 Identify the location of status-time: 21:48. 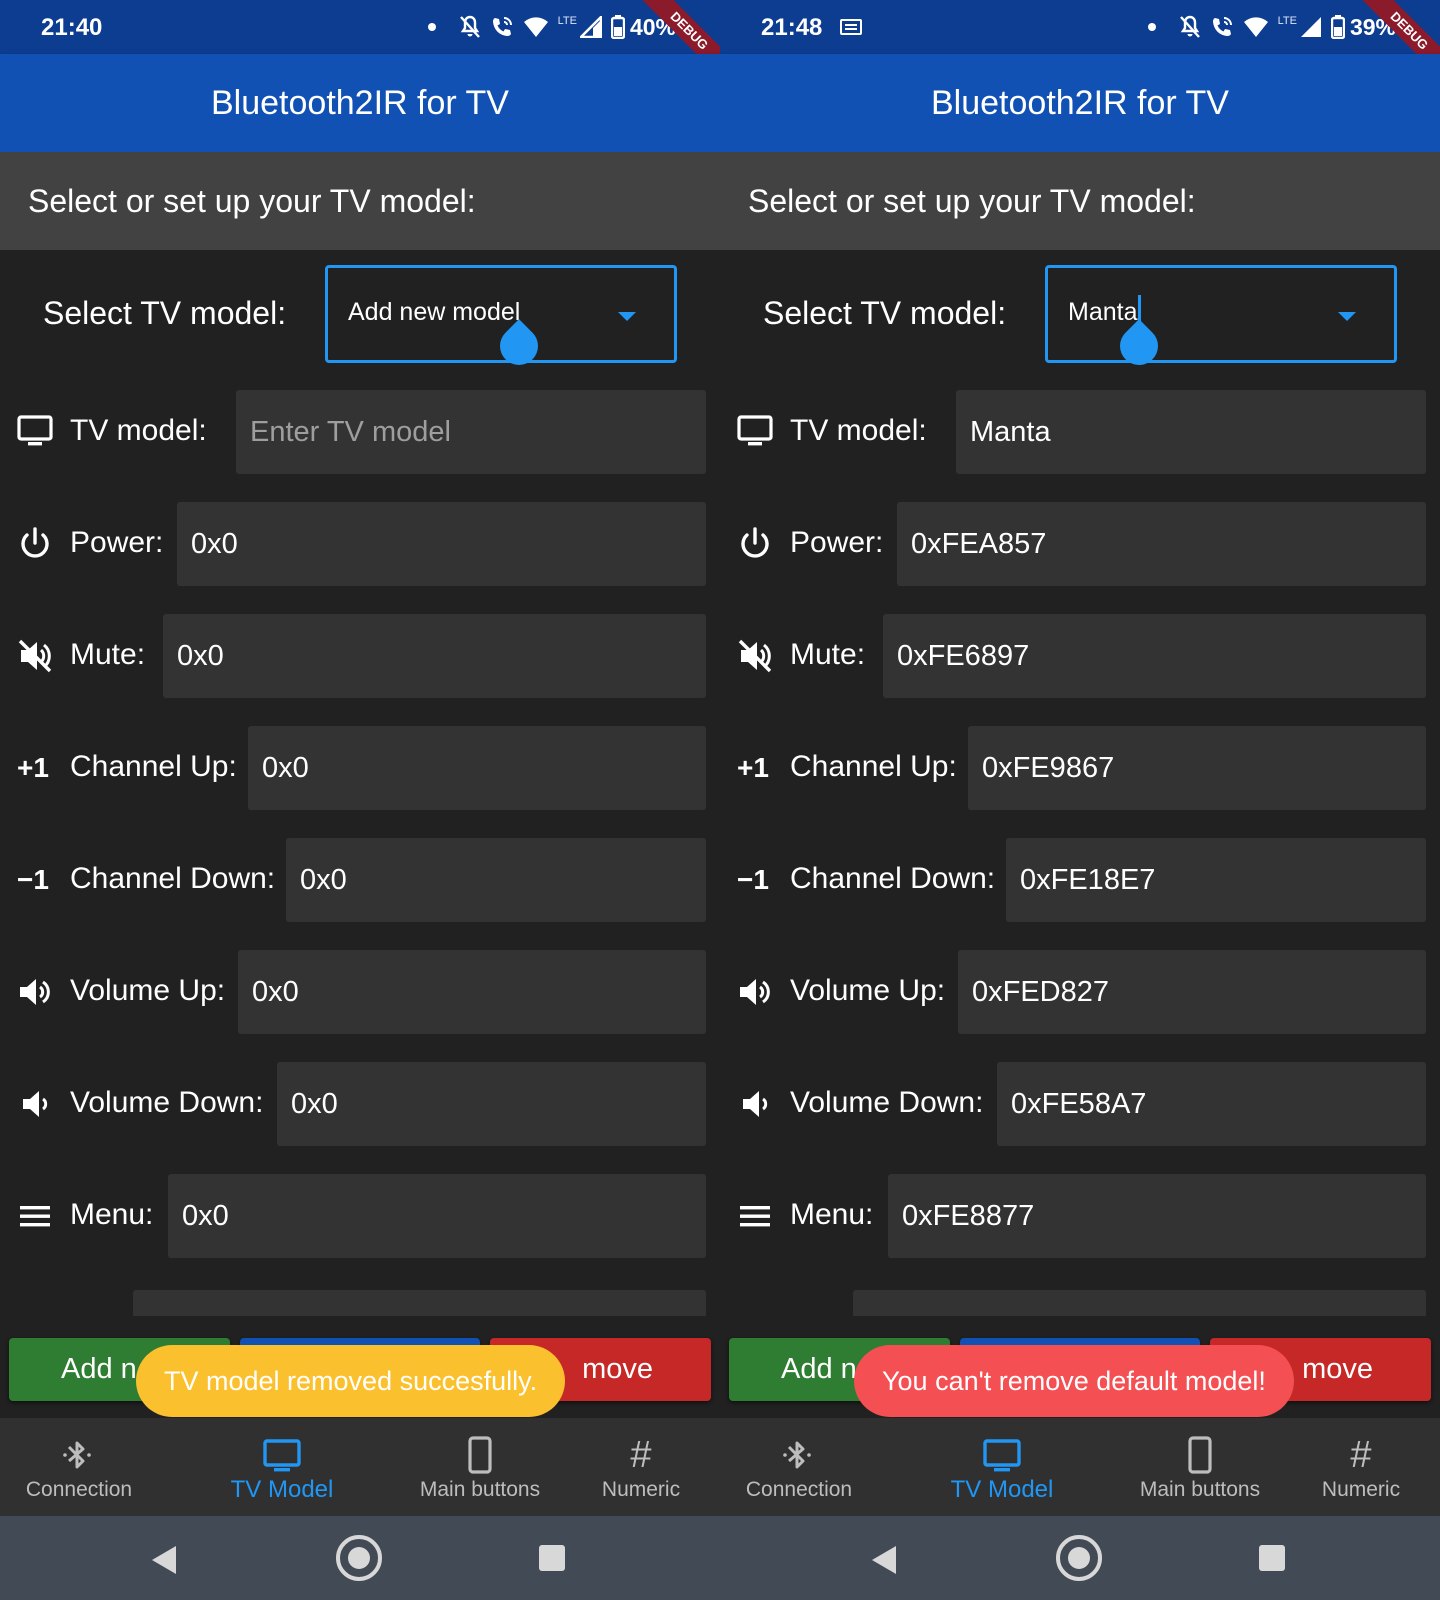
(792, 27).